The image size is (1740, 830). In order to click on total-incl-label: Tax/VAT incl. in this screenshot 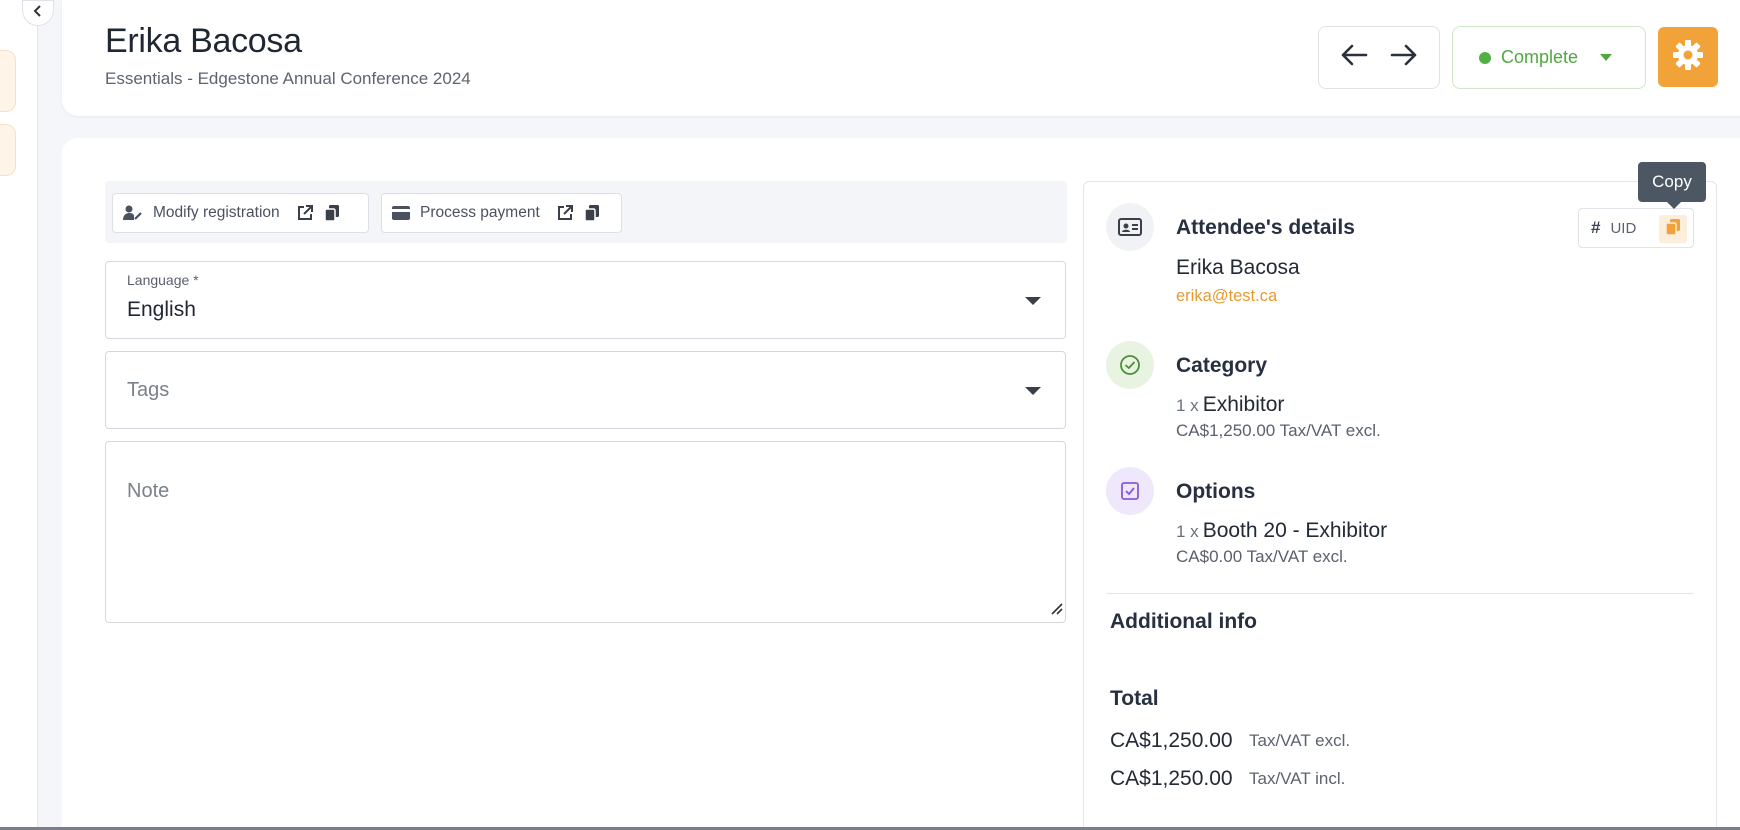, I will do `click(1297, 778)`.